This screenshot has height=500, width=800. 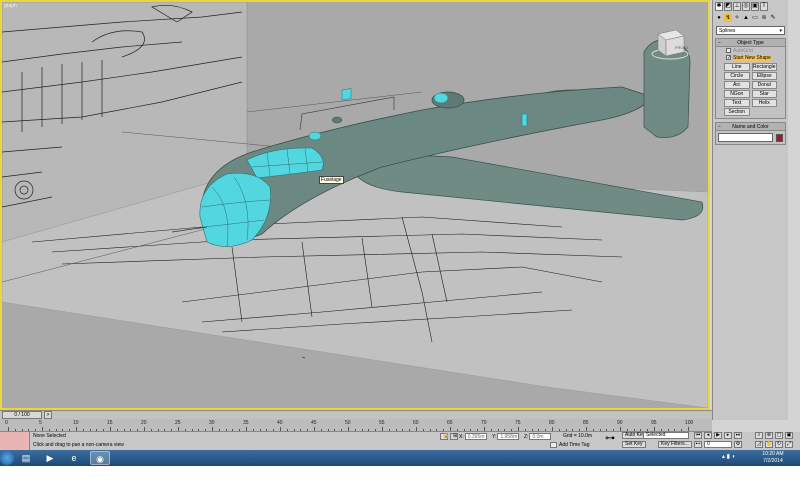 What do you see at coordinates (764, 85) in the screenshot?
I see `donut-button: Donut` at bounding box center [764, 85].